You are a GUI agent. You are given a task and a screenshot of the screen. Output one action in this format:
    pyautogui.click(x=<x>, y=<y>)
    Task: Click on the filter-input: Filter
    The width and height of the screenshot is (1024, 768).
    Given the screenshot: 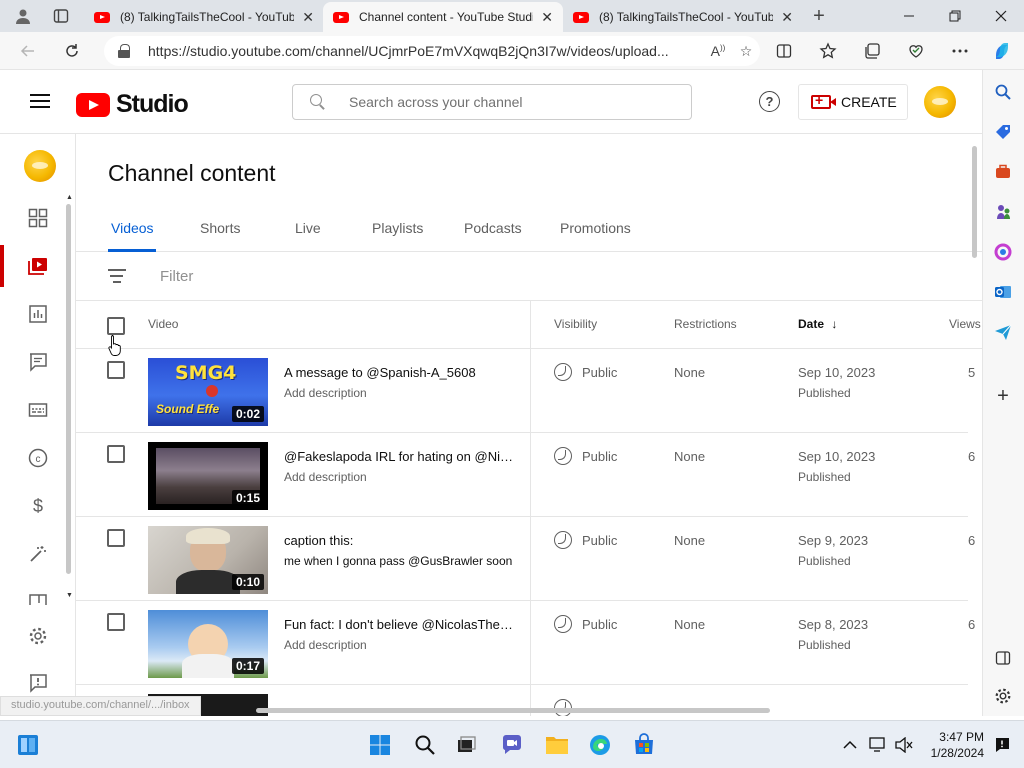 What is the action you would take?
    pyautogui.click(x=176, y=276)
    